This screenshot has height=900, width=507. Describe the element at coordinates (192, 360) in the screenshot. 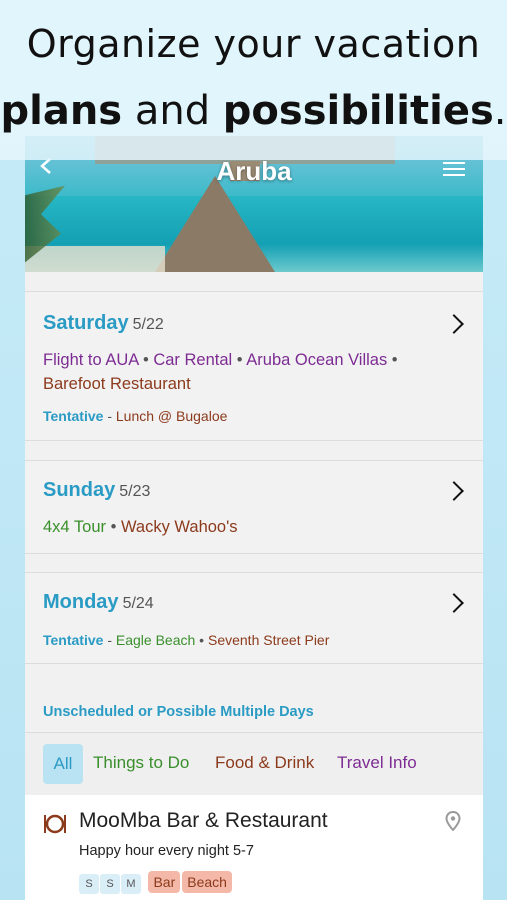

I see `plan-item: Car Rental` at that location.